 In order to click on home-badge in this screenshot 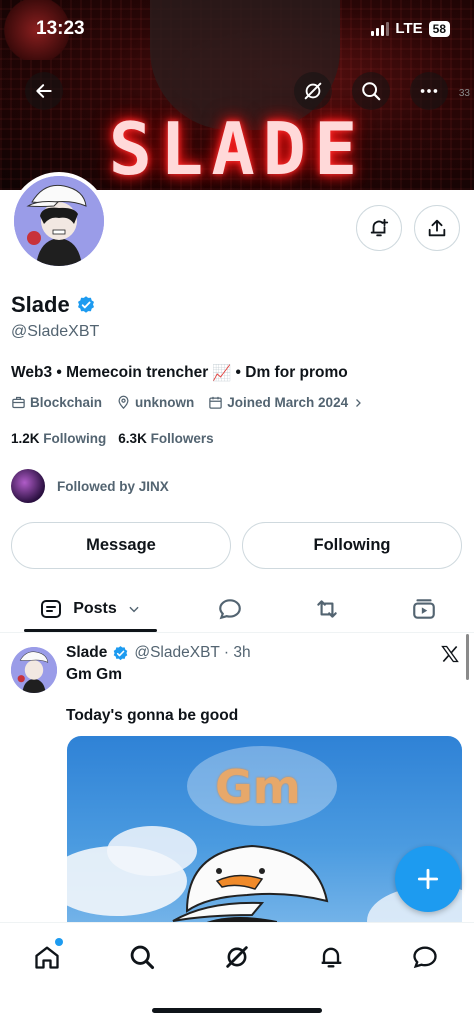, I will do `click(59, 942)`.